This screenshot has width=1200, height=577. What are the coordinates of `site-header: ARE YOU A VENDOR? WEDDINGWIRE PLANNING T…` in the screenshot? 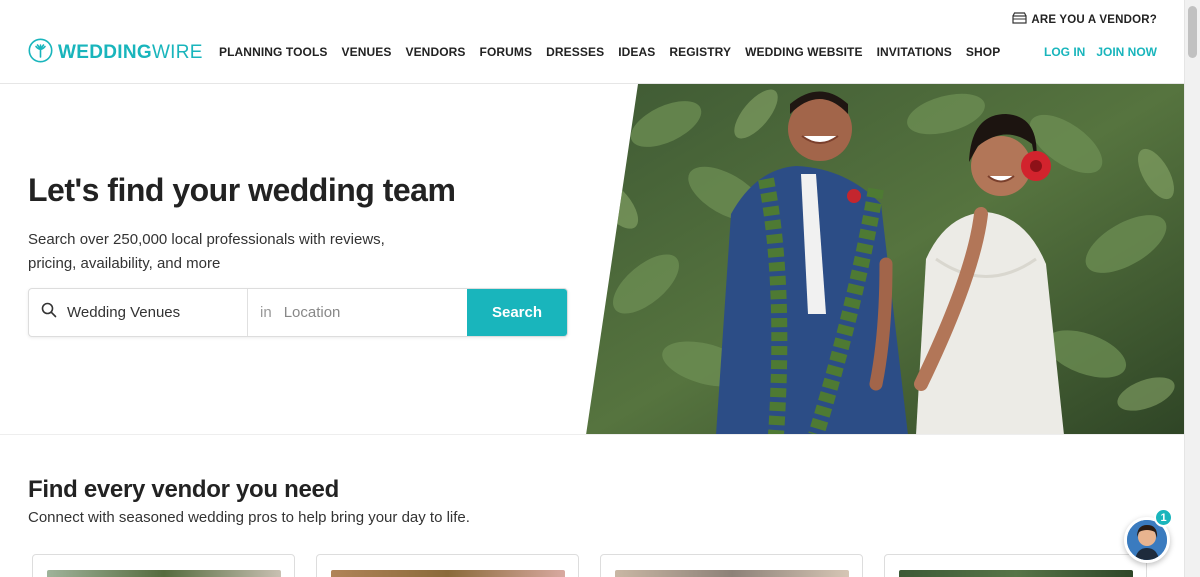 It's located at (592, 42).